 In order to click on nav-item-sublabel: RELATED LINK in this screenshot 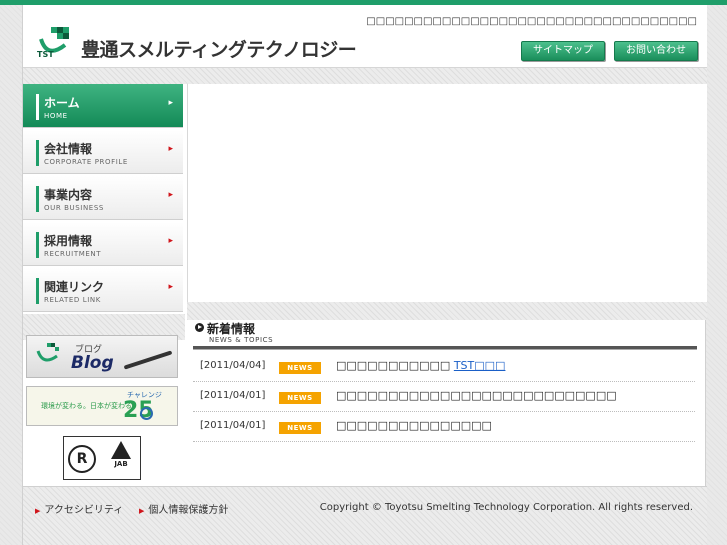, I will do `click(72, 300)`.